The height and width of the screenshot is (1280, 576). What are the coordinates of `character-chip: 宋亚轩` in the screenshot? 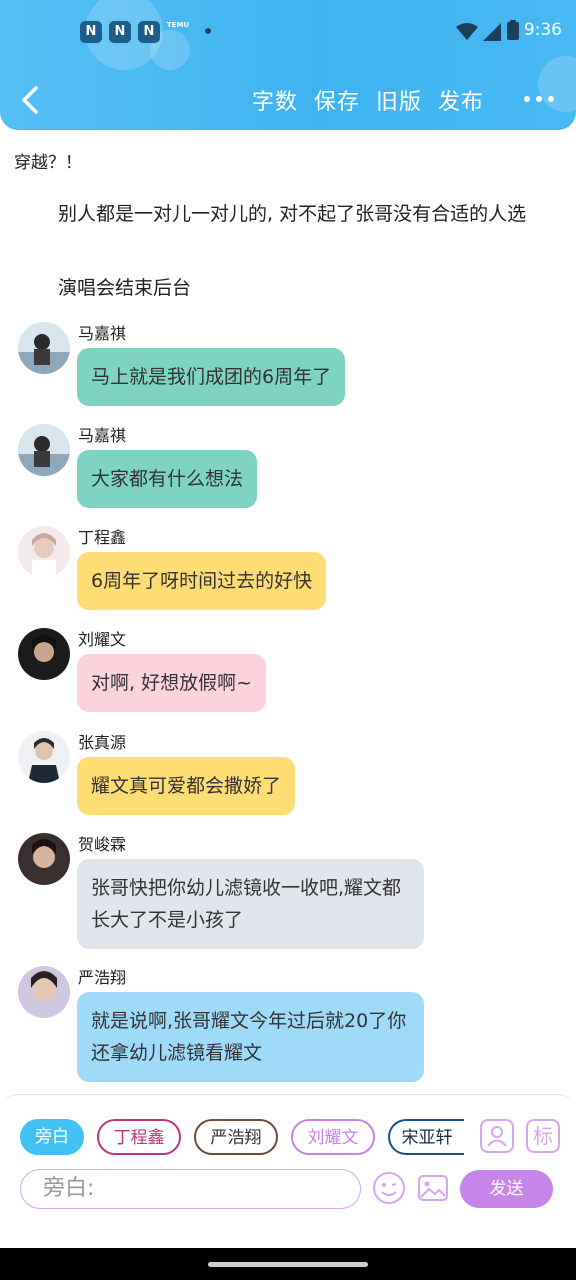 It's located at (426, 1137).